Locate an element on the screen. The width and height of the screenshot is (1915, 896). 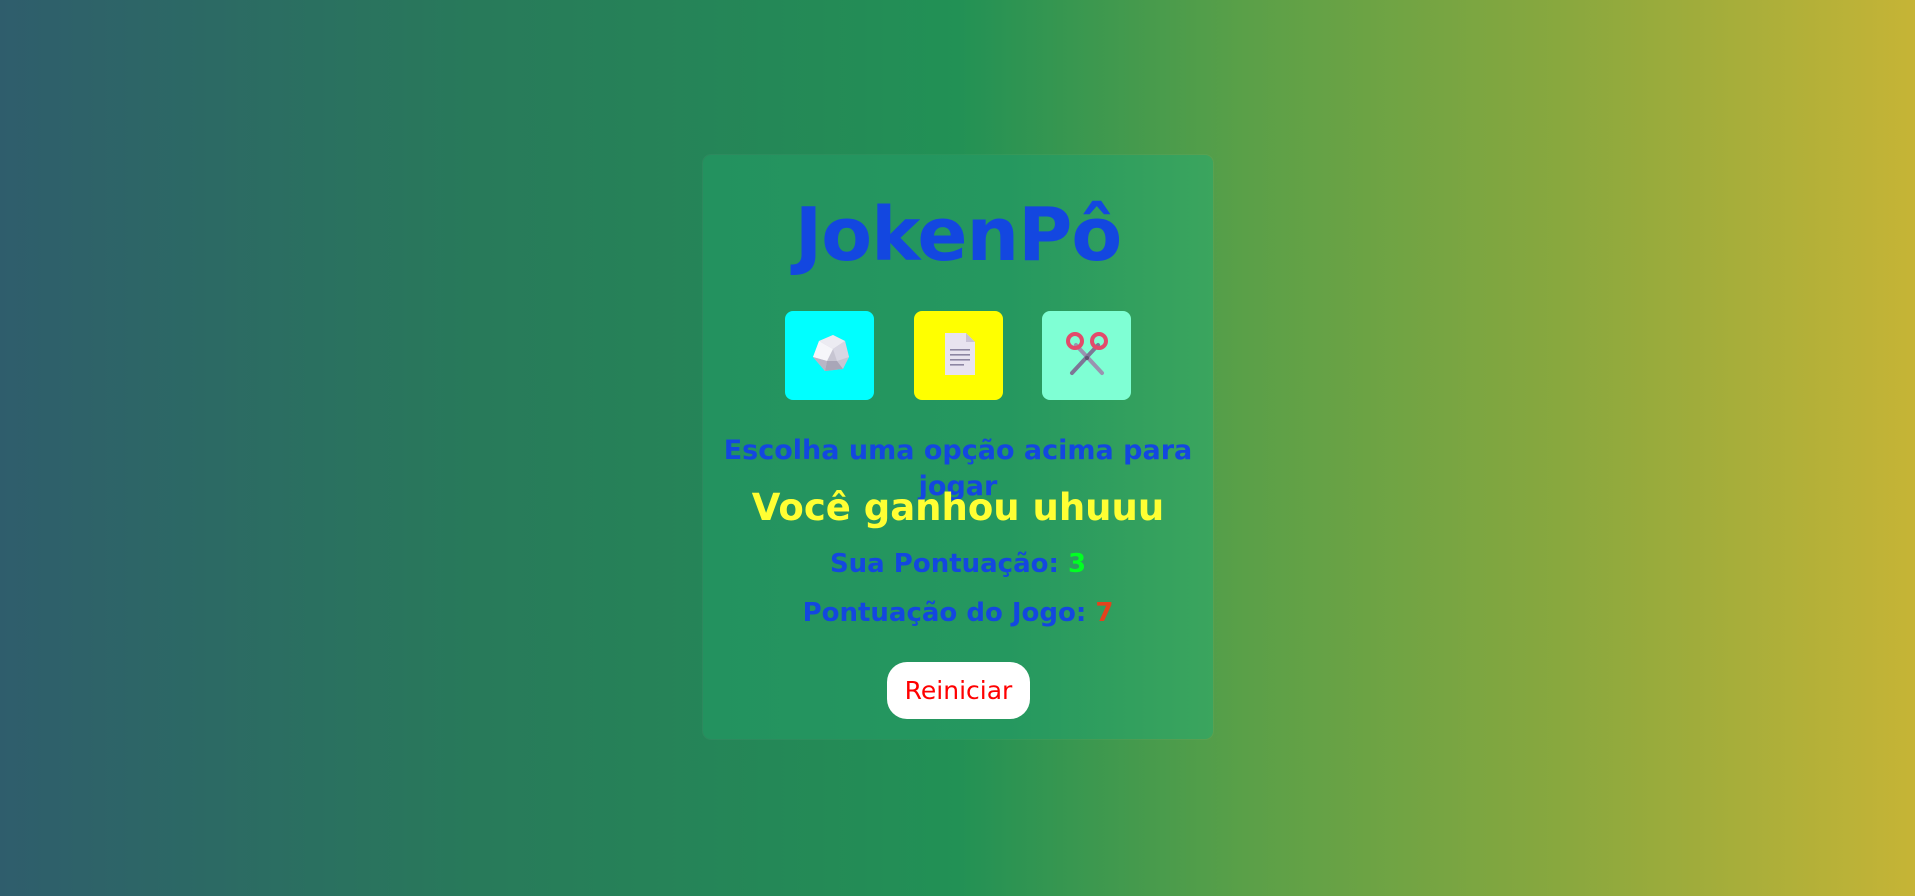
player-score-value: 3 is located at coordinates (1077, 564).